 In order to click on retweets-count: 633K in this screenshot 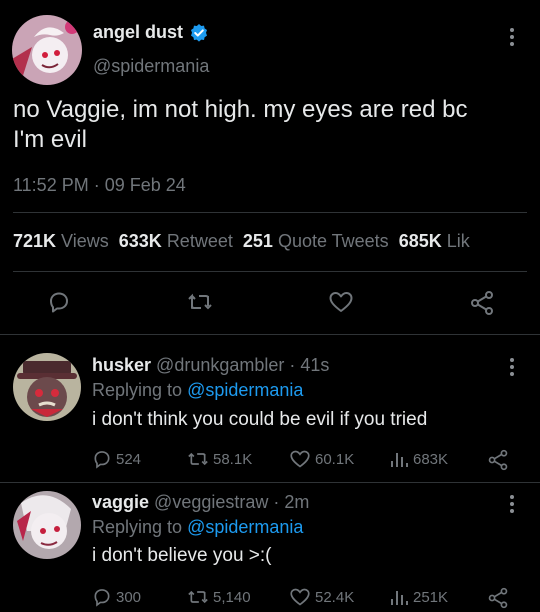, I will do `click(140, 241)`.